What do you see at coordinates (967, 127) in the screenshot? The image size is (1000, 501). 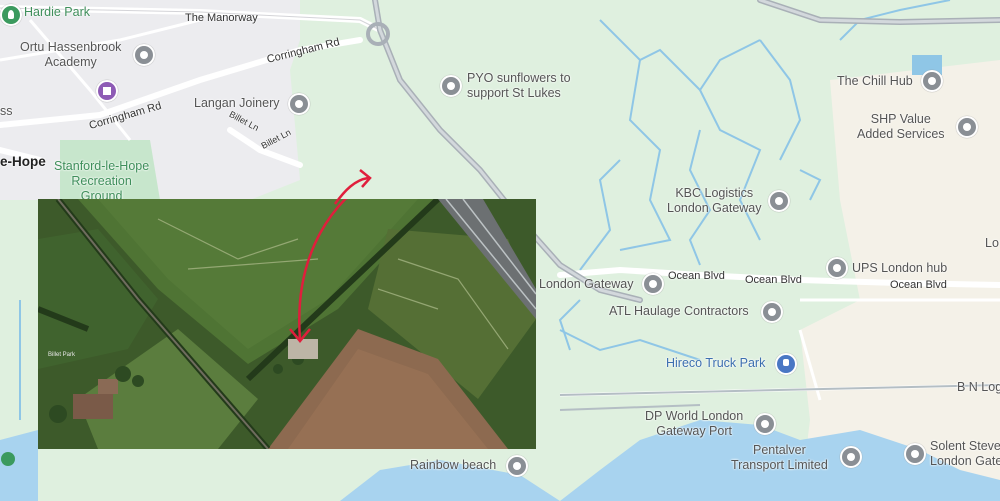 I see `shp-pin-icon` at bounding box center [967, 127].